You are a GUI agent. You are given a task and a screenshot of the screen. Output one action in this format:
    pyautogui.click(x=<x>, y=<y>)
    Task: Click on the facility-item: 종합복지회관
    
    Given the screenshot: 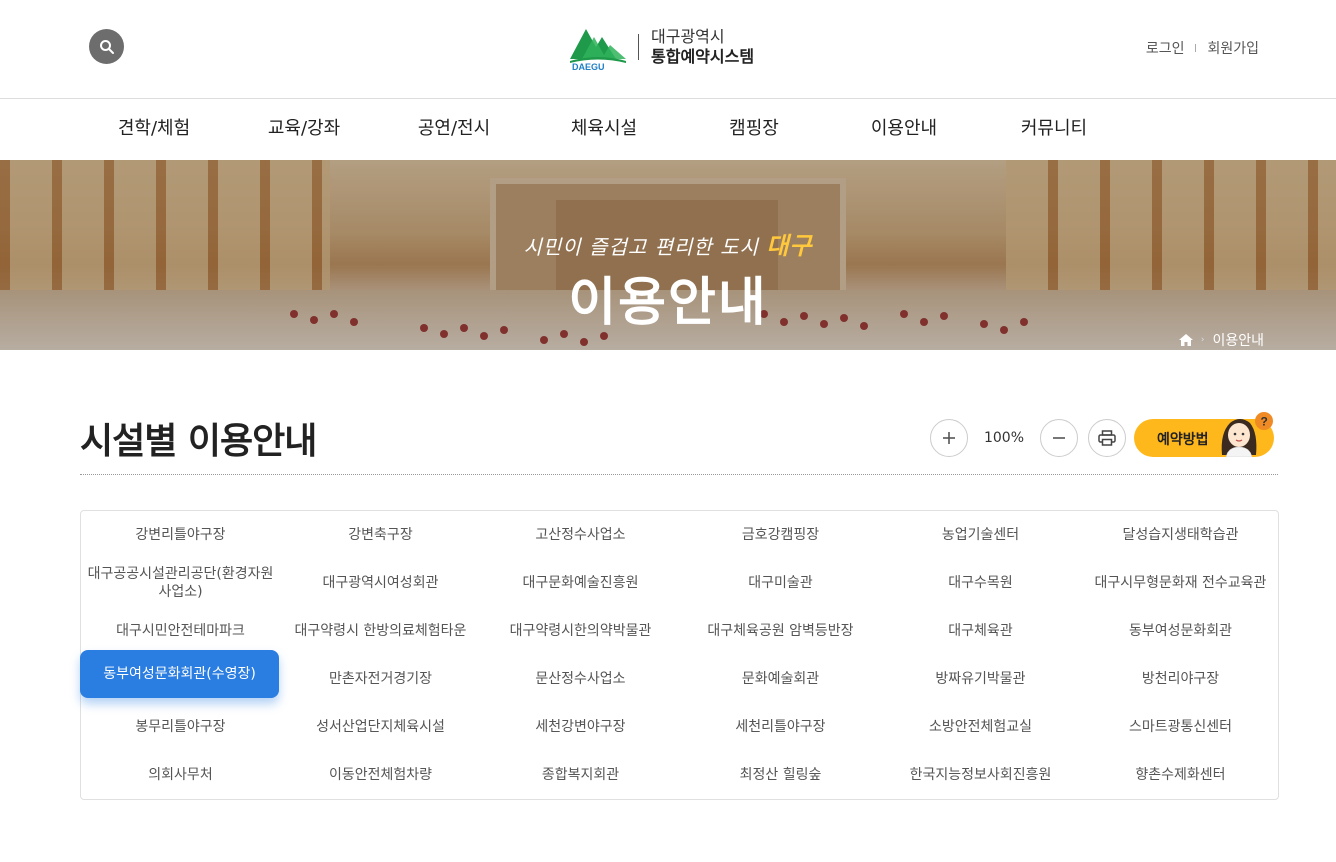 What is the action you would take?
    pyautogui.click(x=580, y=775)
    